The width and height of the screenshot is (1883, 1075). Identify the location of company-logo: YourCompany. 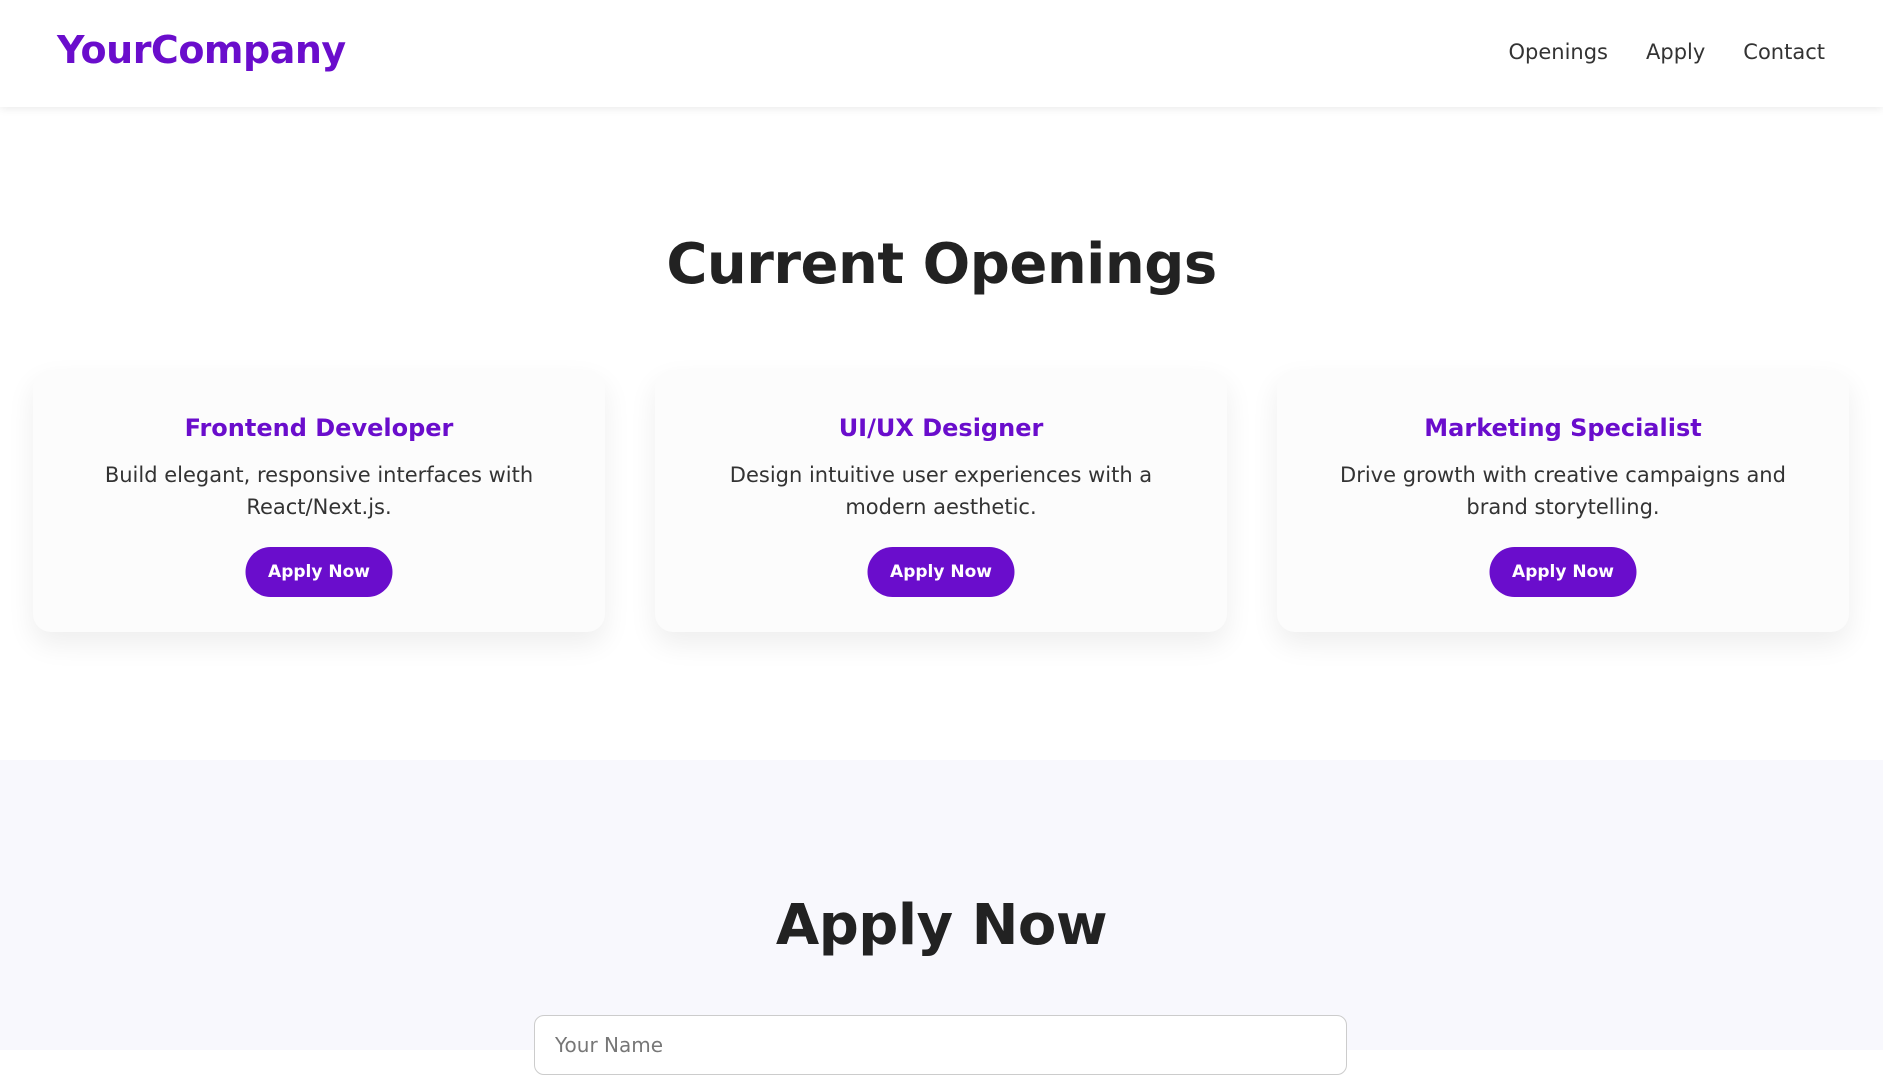
(201, 50).